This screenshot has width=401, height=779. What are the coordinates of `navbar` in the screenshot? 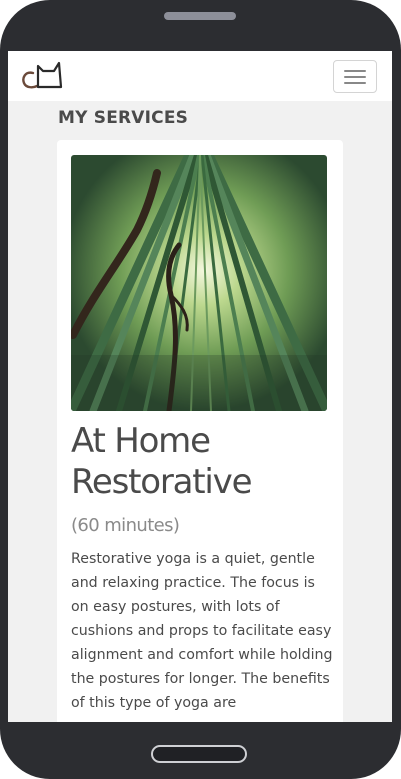 It's located at (200, 76).